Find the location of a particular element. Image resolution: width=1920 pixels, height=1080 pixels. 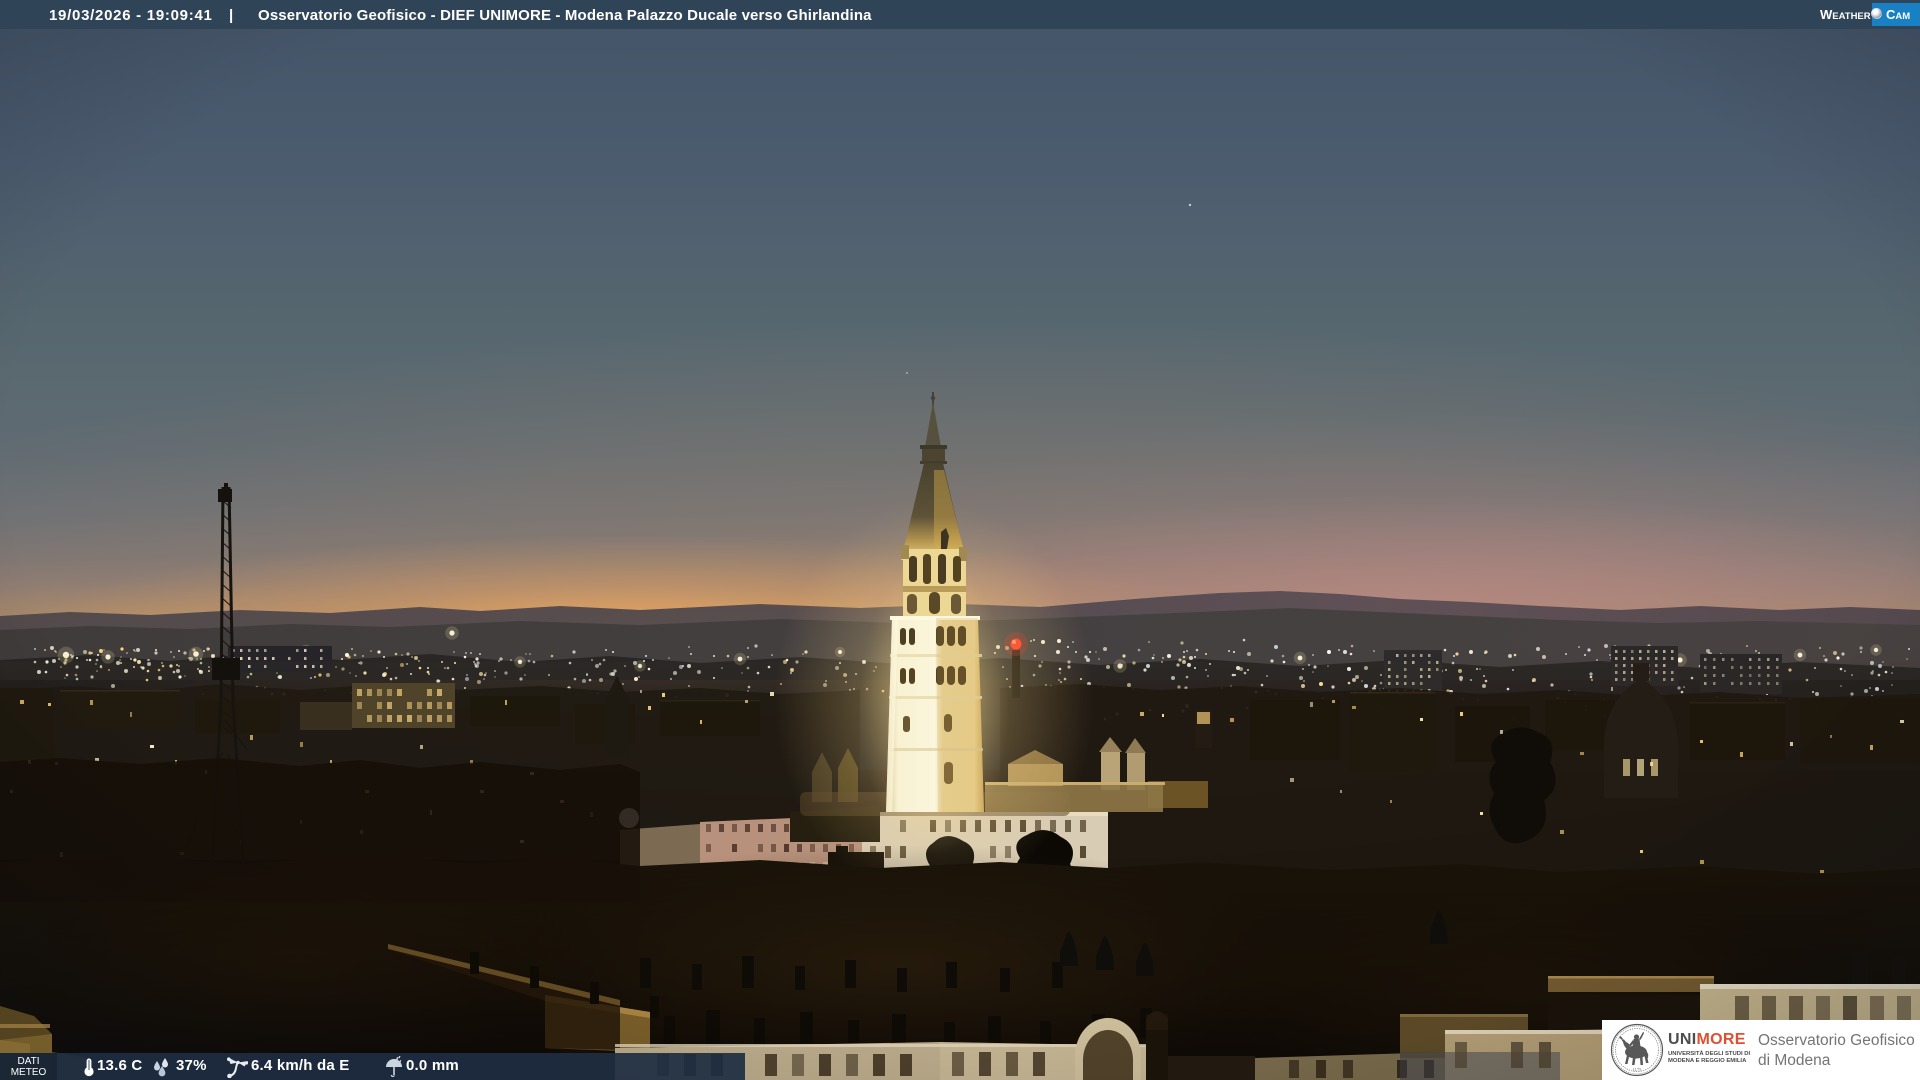

svg-text: 1175 is located at coordinates (1638, 1069).